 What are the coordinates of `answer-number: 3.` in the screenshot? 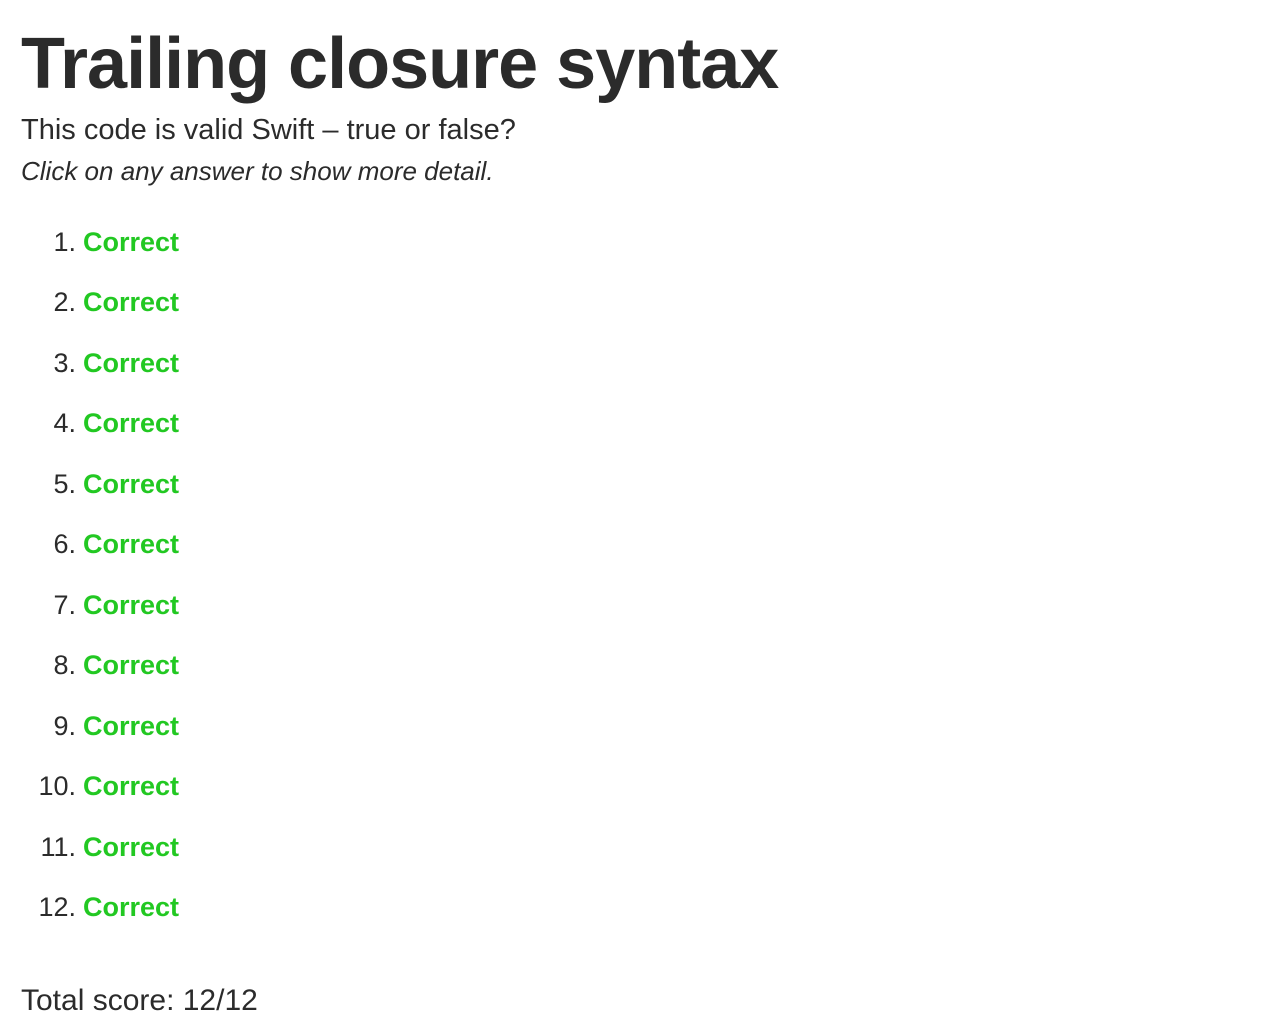 It's located at (64, 362).